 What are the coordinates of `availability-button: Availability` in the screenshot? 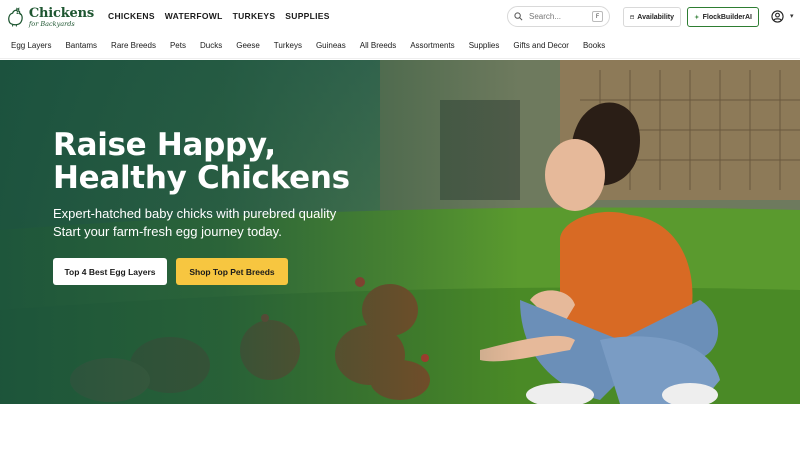 It's located at (652, 17).